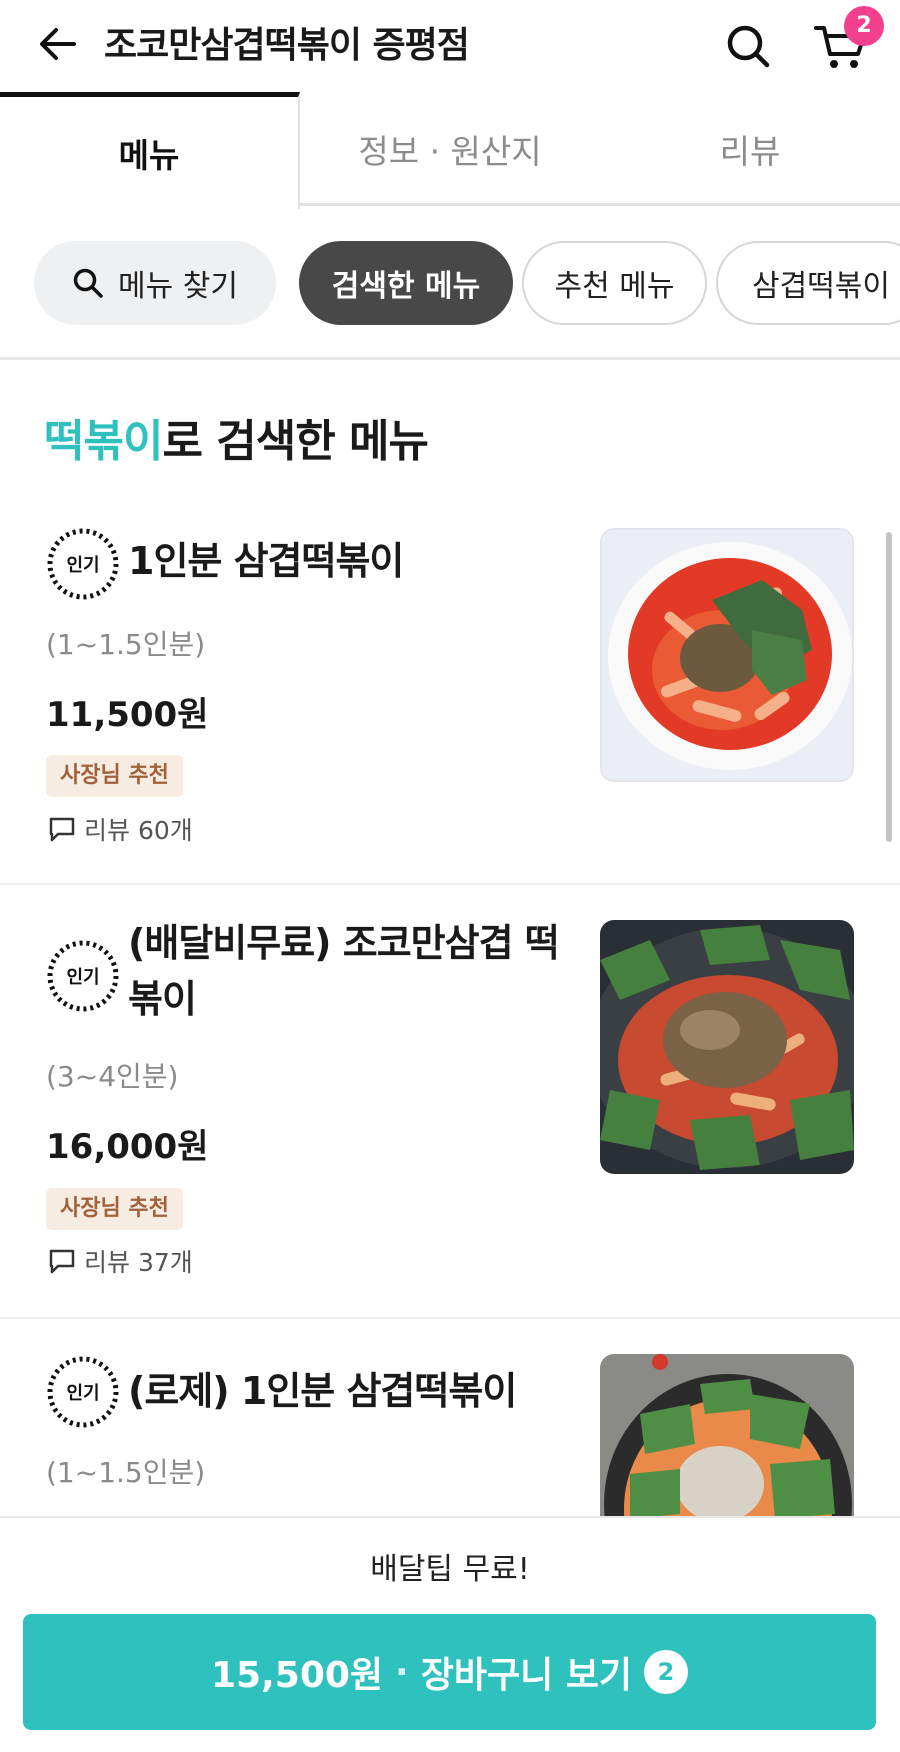 This screenshot has width=900, height=1752. Describe the element at coordinates (178, 286) in the screenshot. I see `menu-search-label: 메뉴 찾기` at that location.